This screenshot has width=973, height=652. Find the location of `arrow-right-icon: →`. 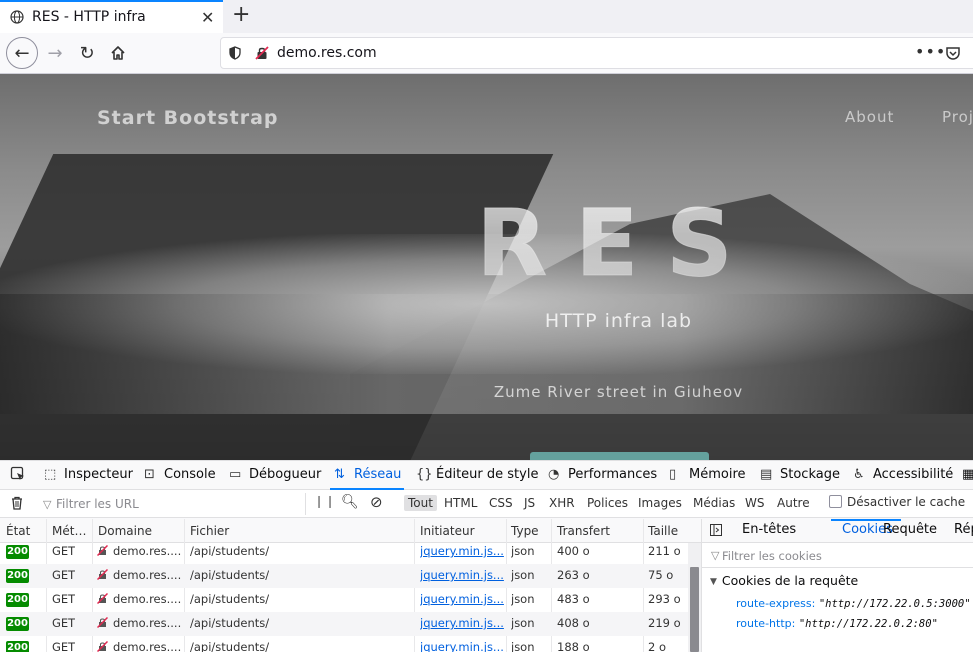

arrow-right-icon: → is located at coordinates (55, 53).